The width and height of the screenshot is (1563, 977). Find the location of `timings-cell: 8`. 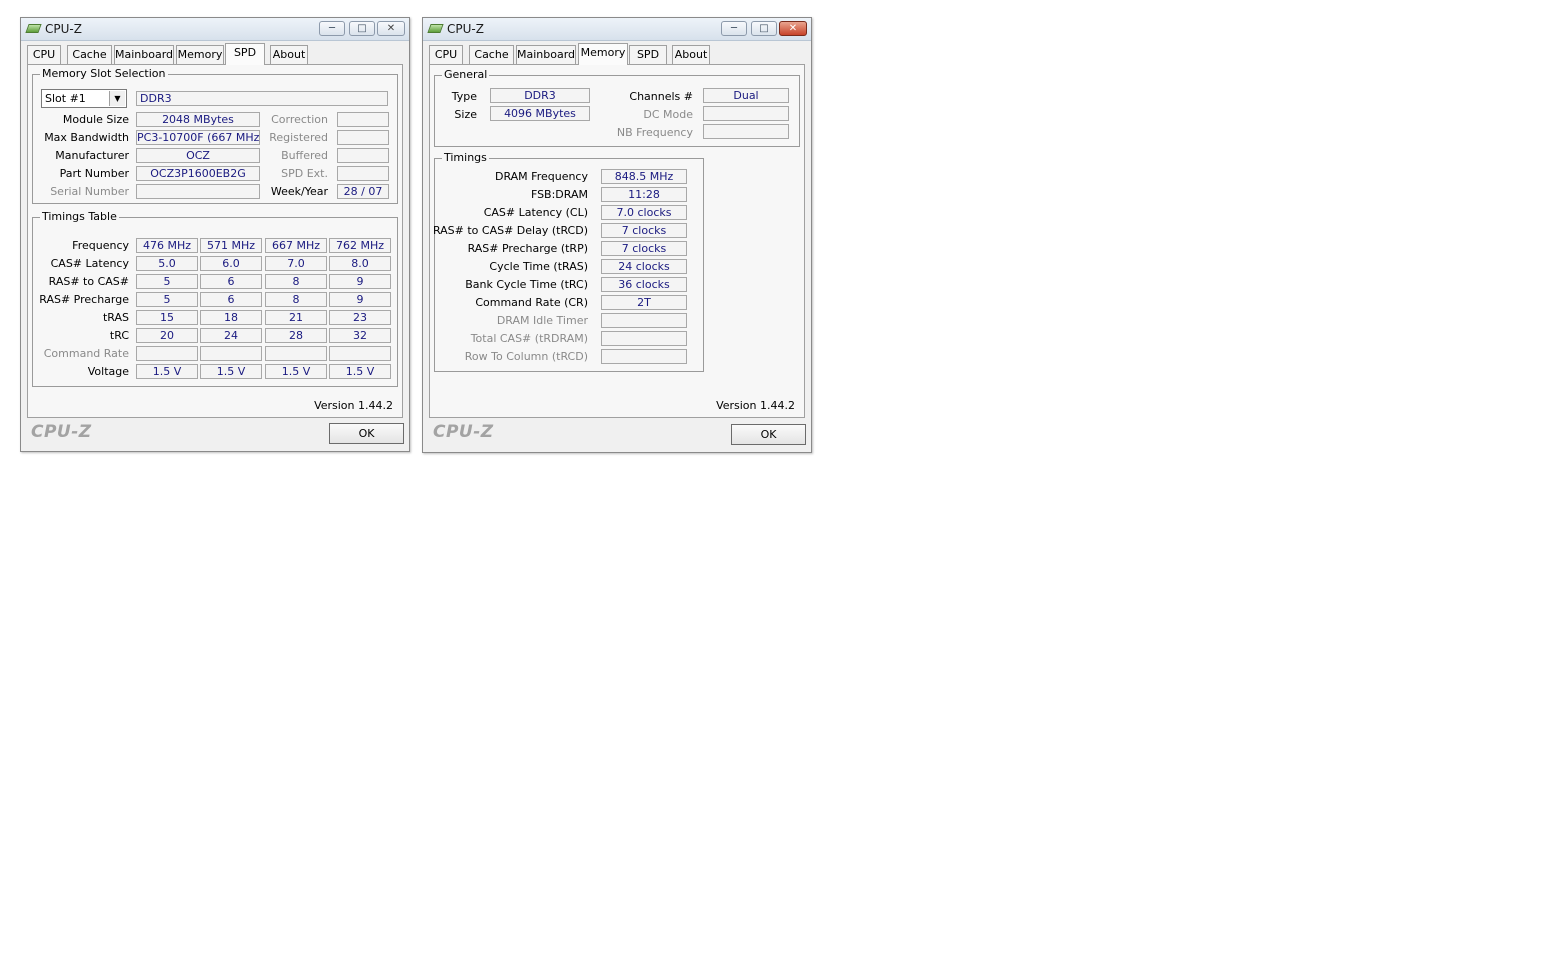

timings-cell: 8 is located at coordinates (296, 281).